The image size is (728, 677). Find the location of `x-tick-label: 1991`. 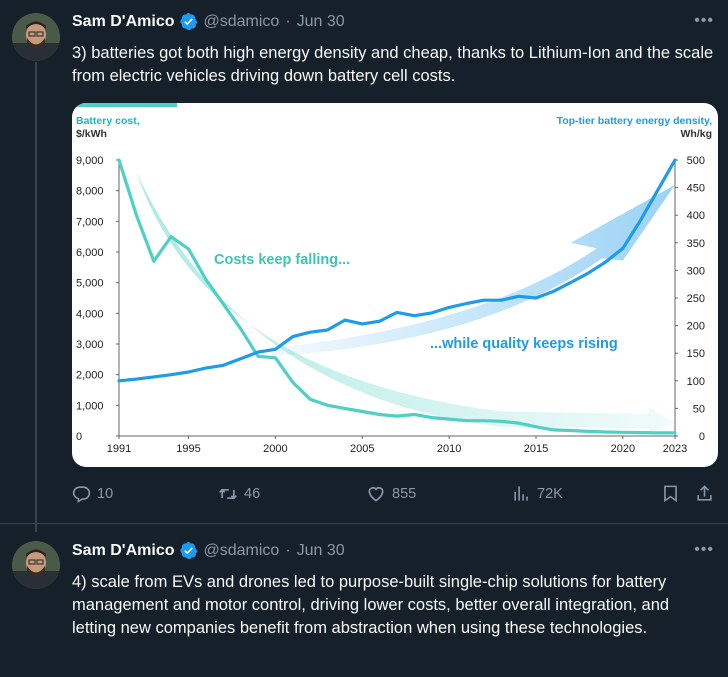

x-tick-label: 1991 is located at coordinates (119, 449).